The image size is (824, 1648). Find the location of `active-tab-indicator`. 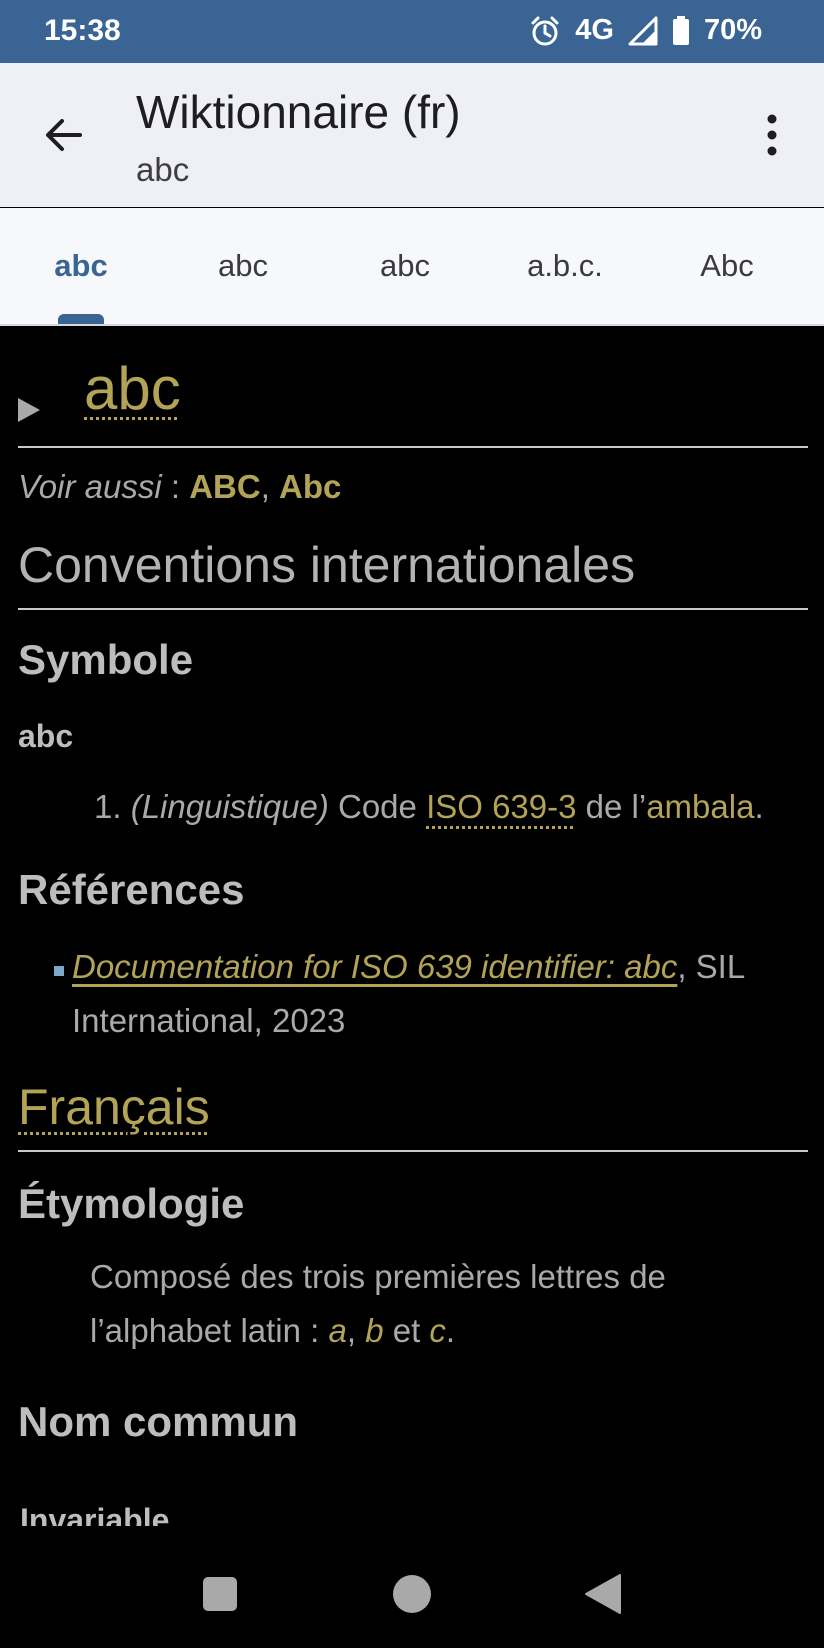

active-tab-indicator is located at coordinates (81, 319).